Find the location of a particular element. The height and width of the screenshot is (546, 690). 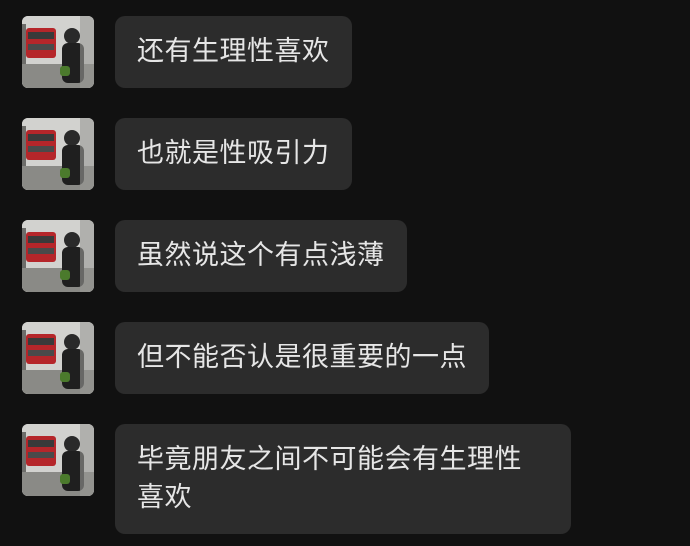

message-row: 也就是性吸引力 is located at coordinates (187, 154).